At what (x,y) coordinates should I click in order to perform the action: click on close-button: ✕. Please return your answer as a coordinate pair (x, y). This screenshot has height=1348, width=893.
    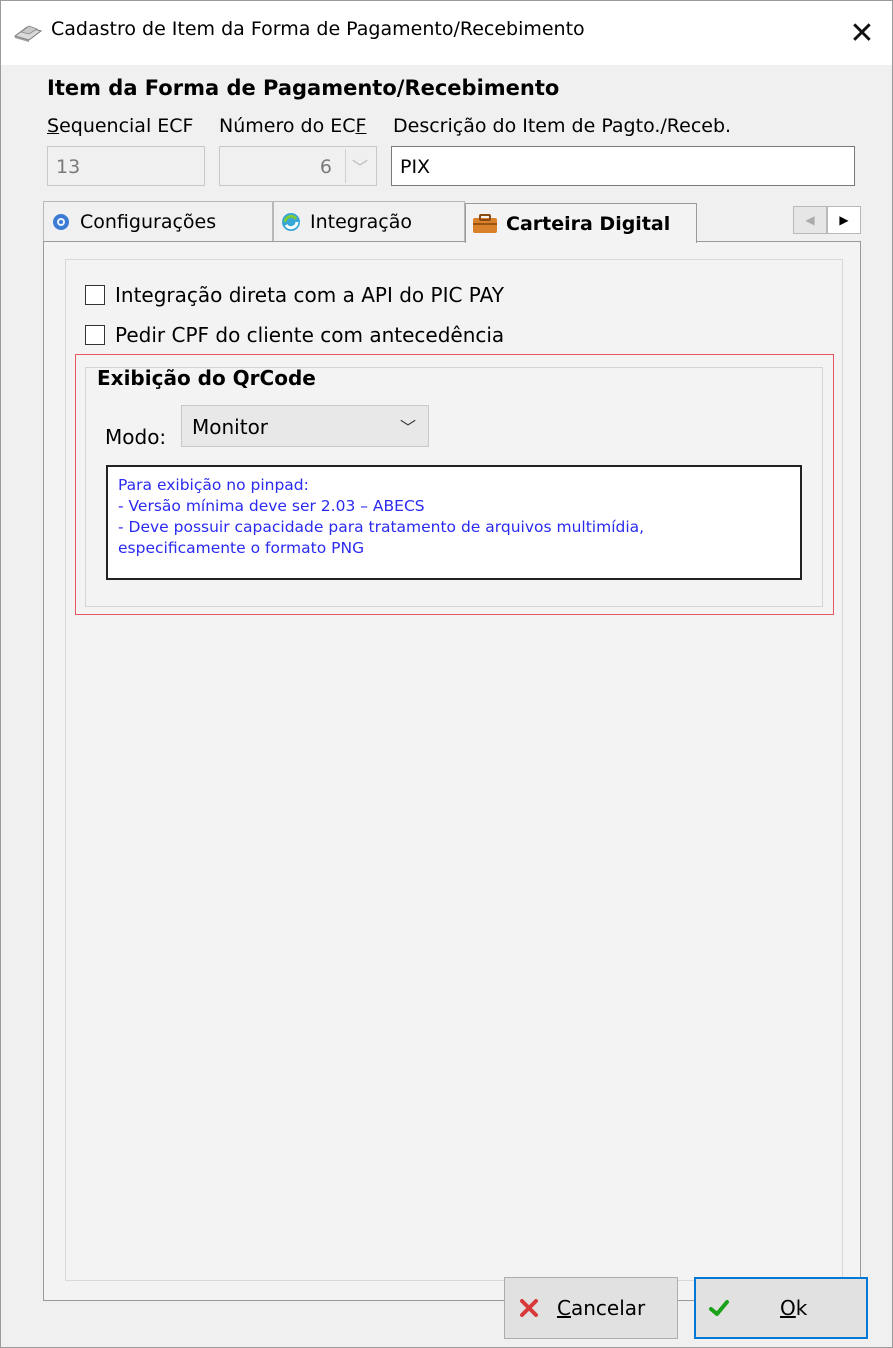
    Looking at the image, I should click on (862, 33).